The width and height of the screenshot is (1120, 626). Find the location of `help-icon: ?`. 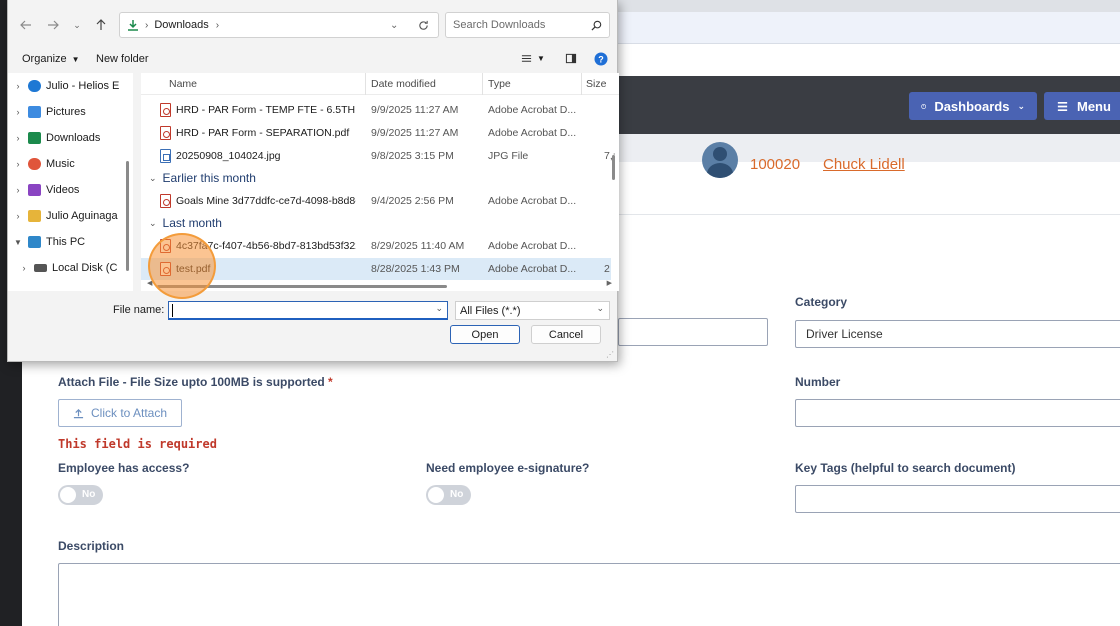

help-icon: ? is located at coordinates (601, 59).